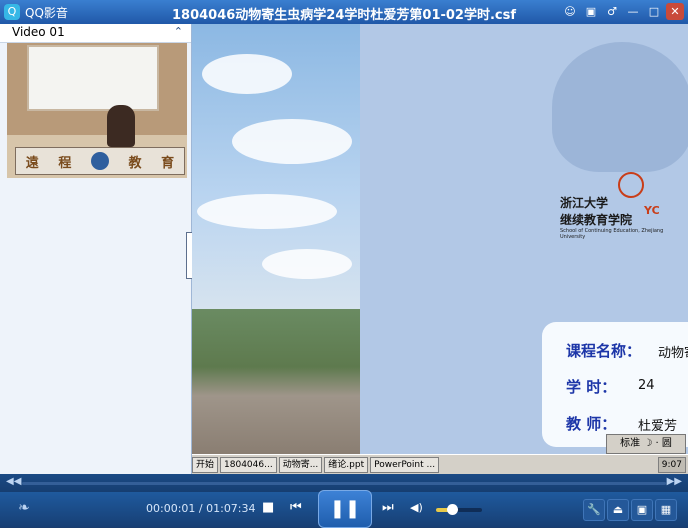  I want to click on minimize-icon: —, so click(633, 11).